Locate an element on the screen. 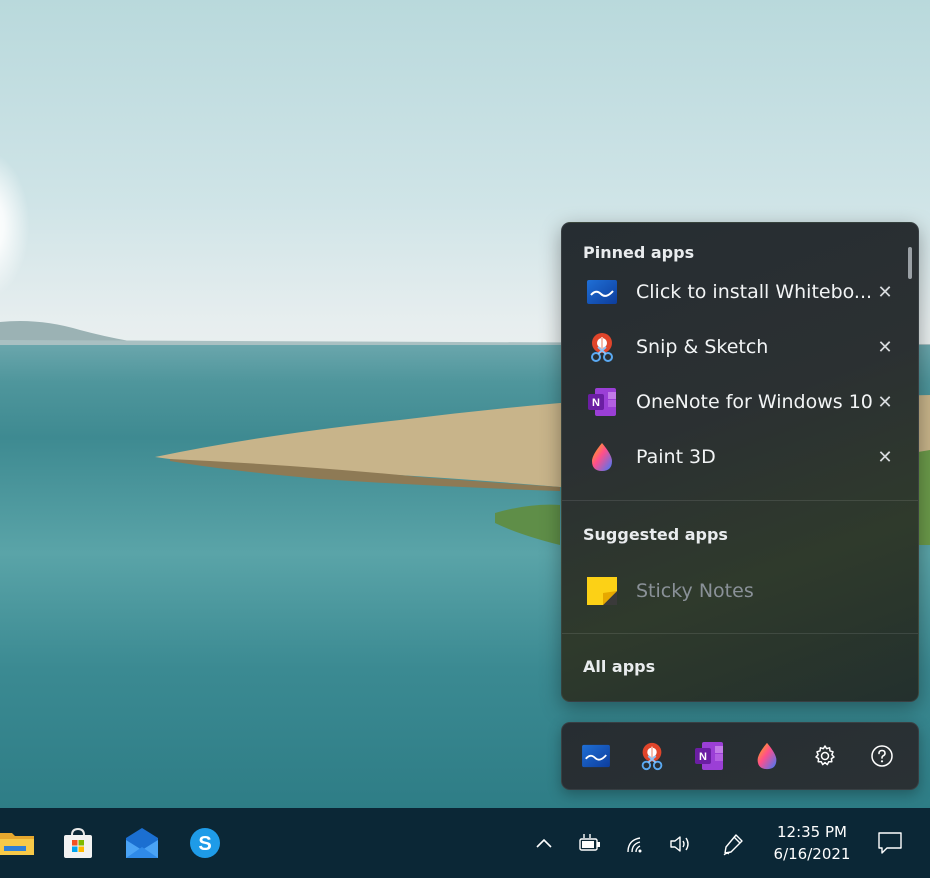  show-hidden-icons-button is located at coordinates (544, 844).